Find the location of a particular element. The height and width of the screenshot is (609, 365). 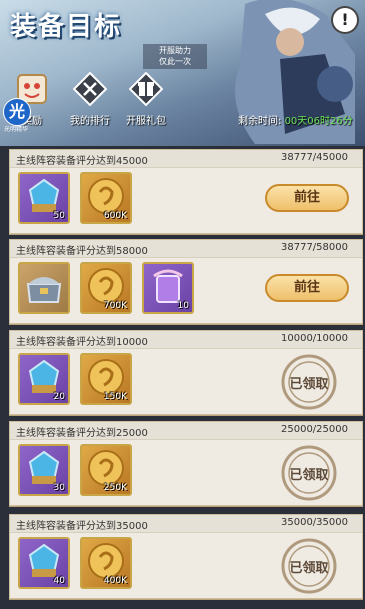

reward-qty: 400K is located at coordinates (115, 581).